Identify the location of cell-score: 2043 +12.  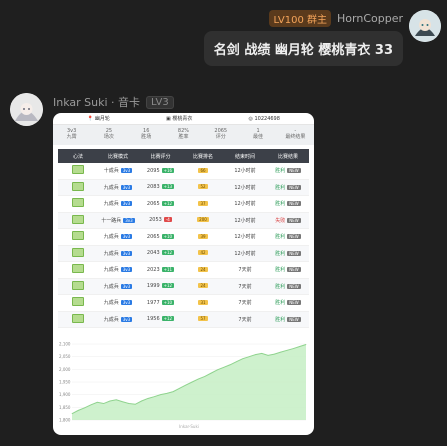
(160, 253).